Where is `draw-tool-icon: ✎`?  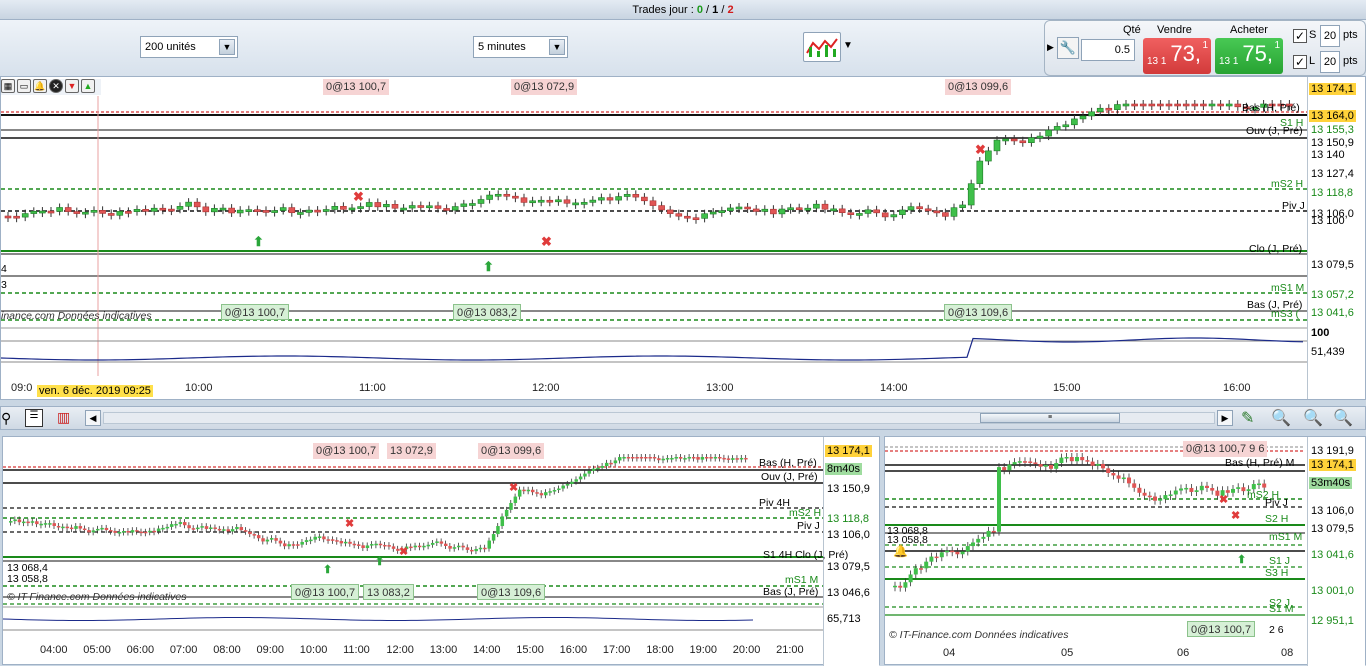
draw-tool-icon: ✎ is located at coordinates (1247, 418).